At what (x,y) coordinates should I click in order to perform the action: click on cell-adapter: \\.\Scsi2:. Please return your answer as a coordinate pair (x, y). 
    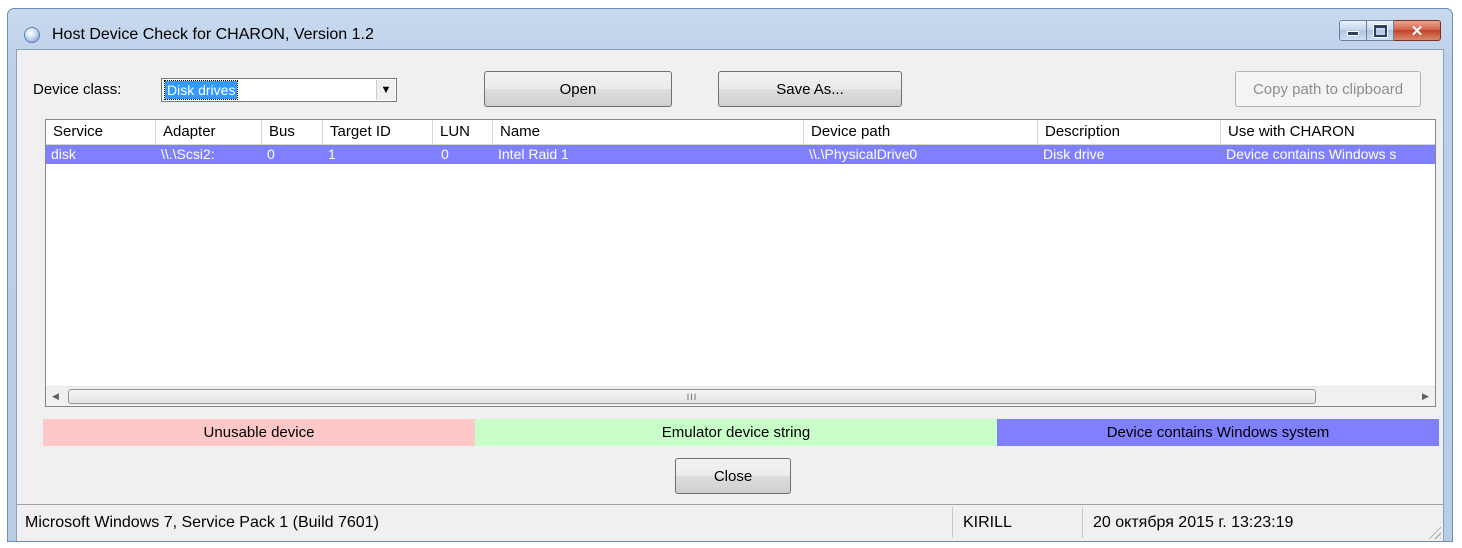
    Looking at the image, I should click on (188, 154).